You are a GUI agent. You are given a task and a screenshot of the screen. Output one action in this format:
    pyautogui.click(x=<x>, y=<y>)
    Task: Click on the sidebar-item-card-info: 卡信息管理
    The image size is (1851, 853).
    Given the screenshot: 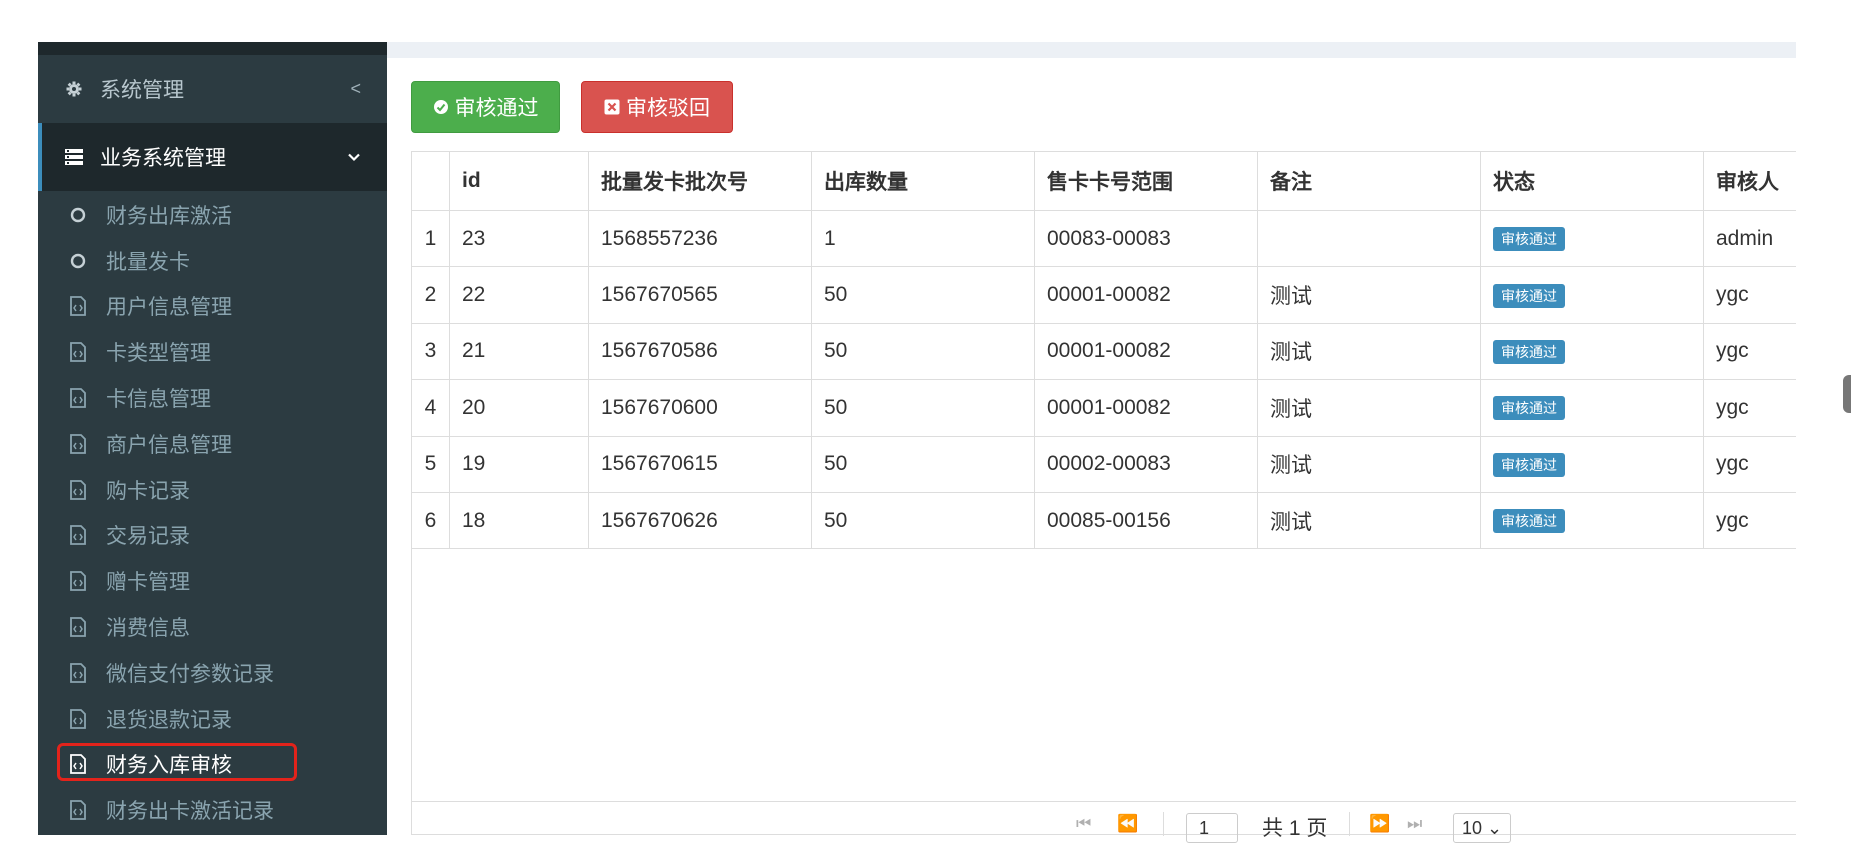 What is the action you would take?
    pyautogui.click(x=212, y=398)
    